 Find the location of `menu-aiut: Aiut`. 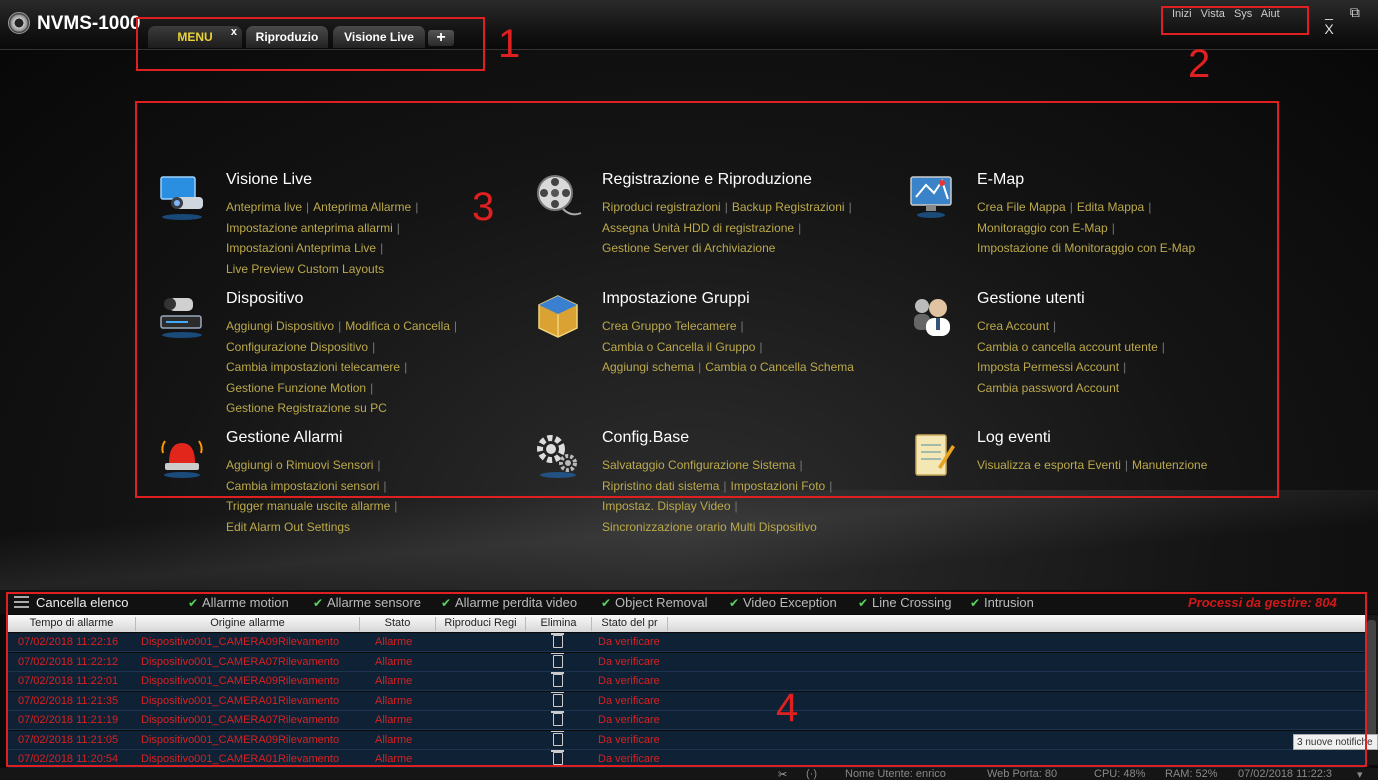

menu-aiut: Aiut is located at coordinates (1270, 14).